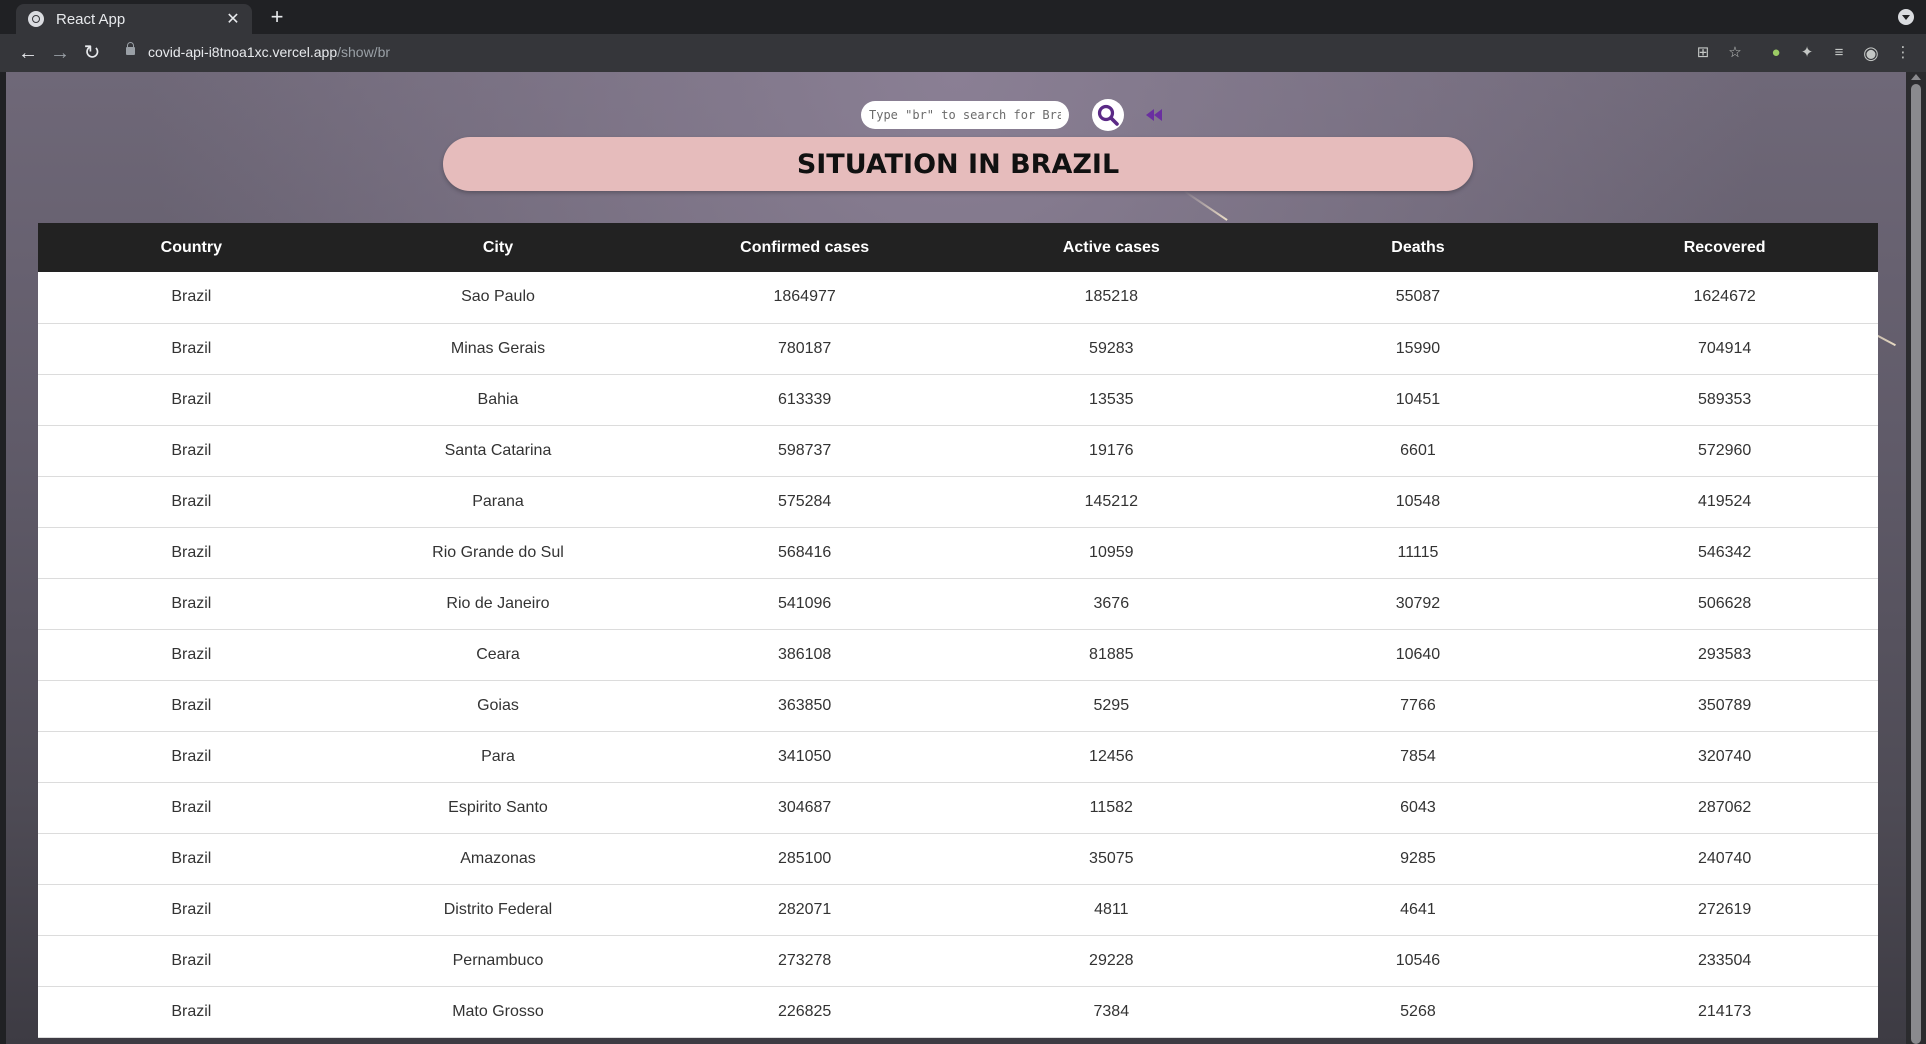 The width and height of the screenshot is (1926, 1044). I want to click on forward-arrow-icon: →, so click(60, 53).